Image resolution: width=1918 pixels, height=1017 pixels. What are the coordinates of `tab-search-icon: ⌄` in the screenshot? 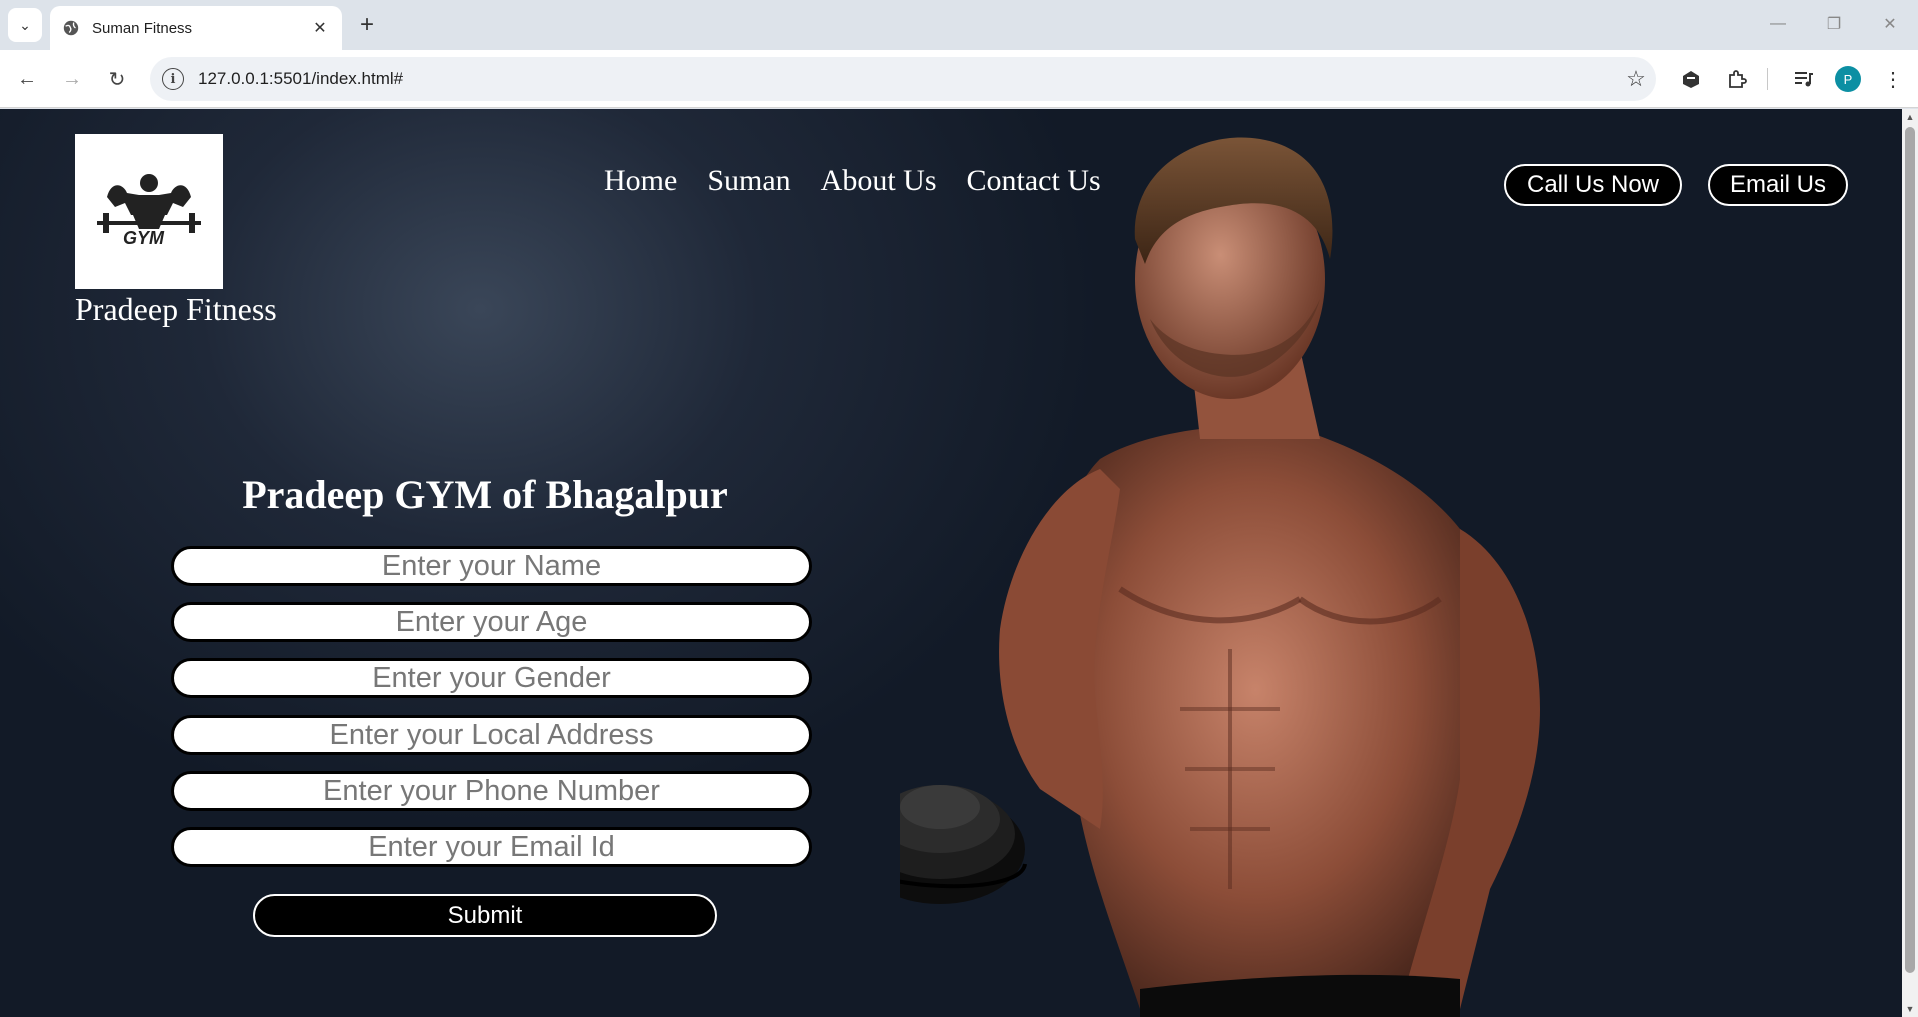 It's located at (25, 25).